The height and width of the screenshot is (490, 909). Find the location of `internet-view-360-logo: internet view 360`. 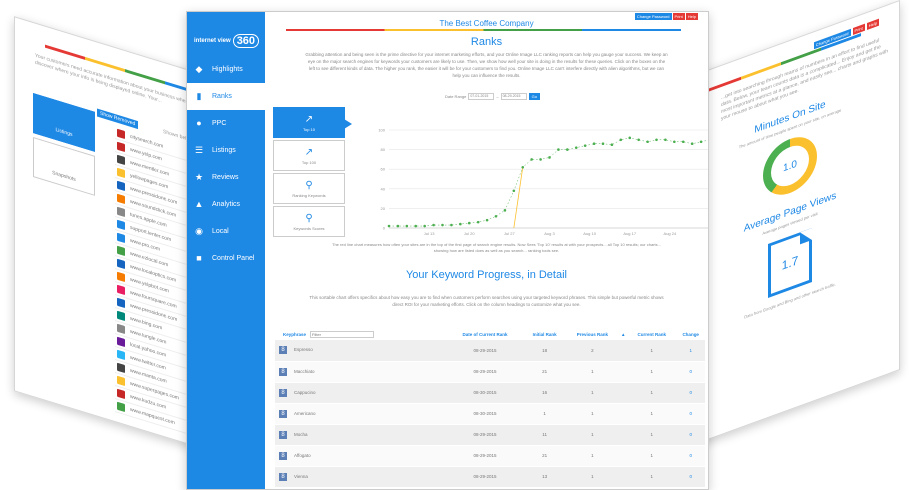

internet-view-360-logo: internet view 360 is located at coordinates (226, 34).